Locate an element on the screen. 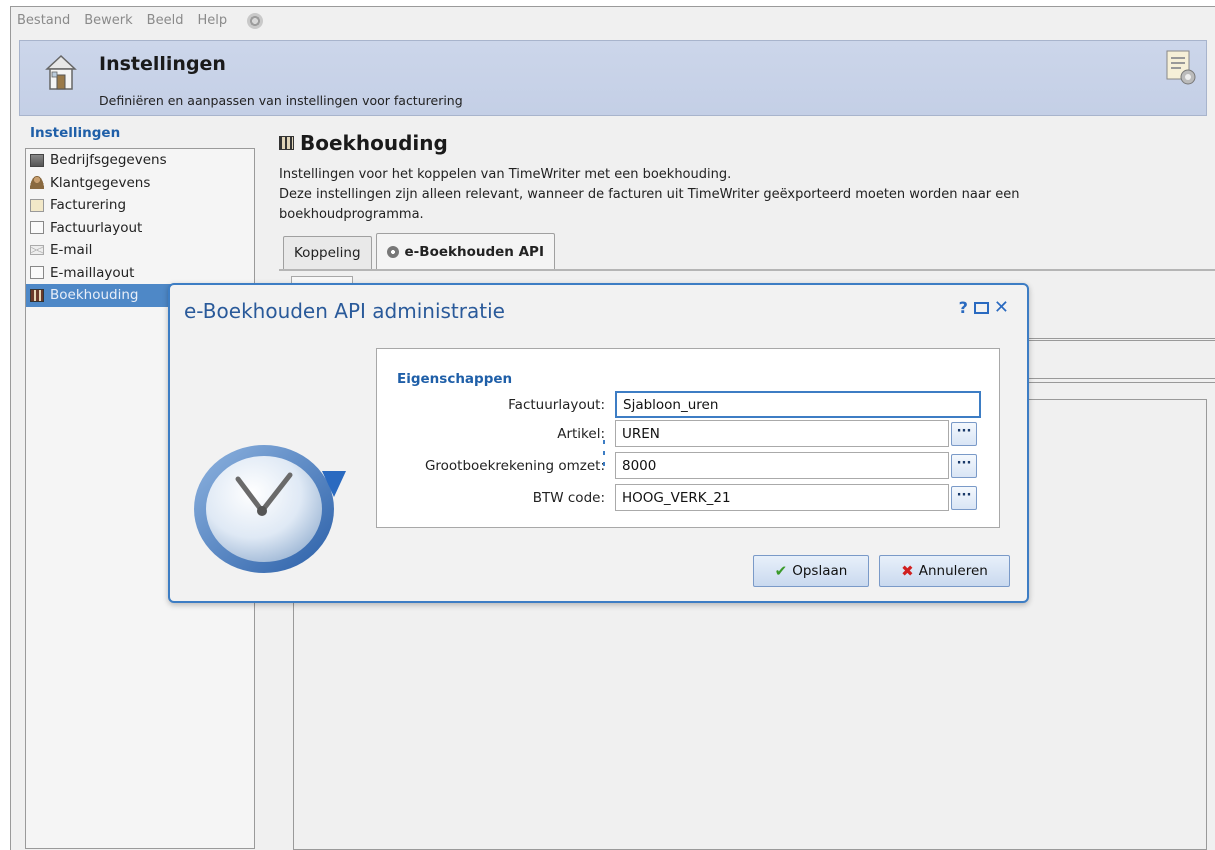 The height and width of the screenshot is (850, 1215). row-factuurlayout: Factuurlayout: is located at coordinates (689, 405).